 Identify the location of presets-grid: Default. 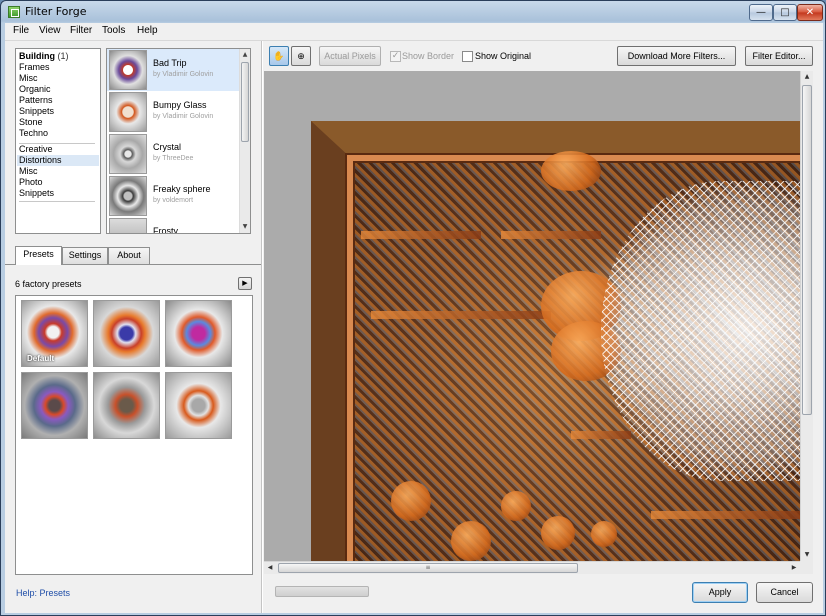
(134, 435).